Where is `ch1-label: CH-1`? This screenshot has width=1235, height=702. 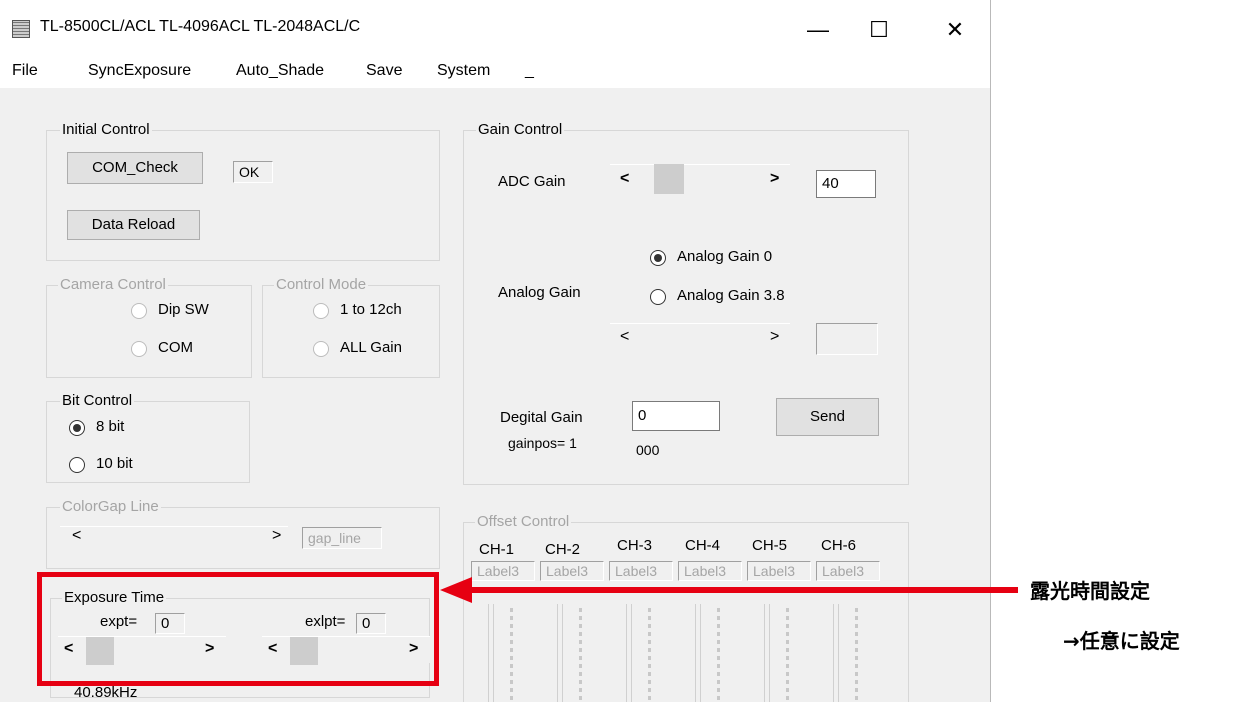 ch1-label: CH-1 is located at coordinates (497, 549).